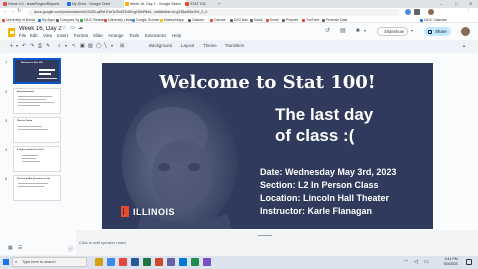 The image size is (478, 269). What do you see at coordinates (98, 35) in the screenshot?
I see `menu-slide: Slide` at bounding box center [98, 35].